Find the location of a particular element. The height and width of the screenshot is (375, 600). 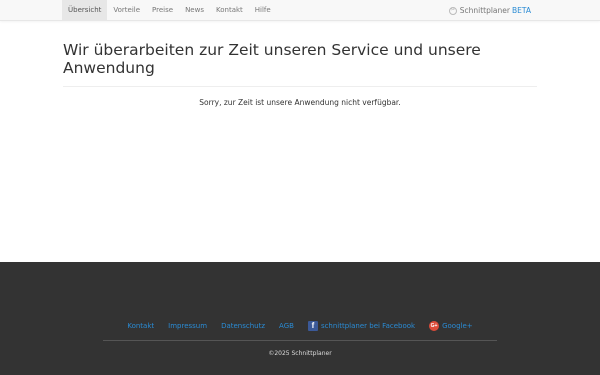

nav-item-vorteile: Vorteile is located at coordinates (126, 10).